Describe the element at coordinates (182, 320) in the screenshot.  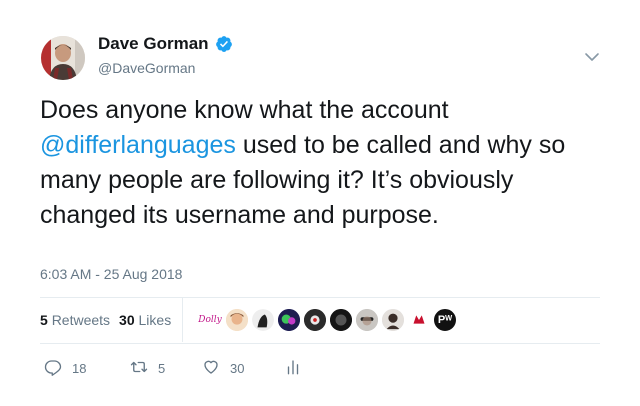
I see `stats-divider` at that location.